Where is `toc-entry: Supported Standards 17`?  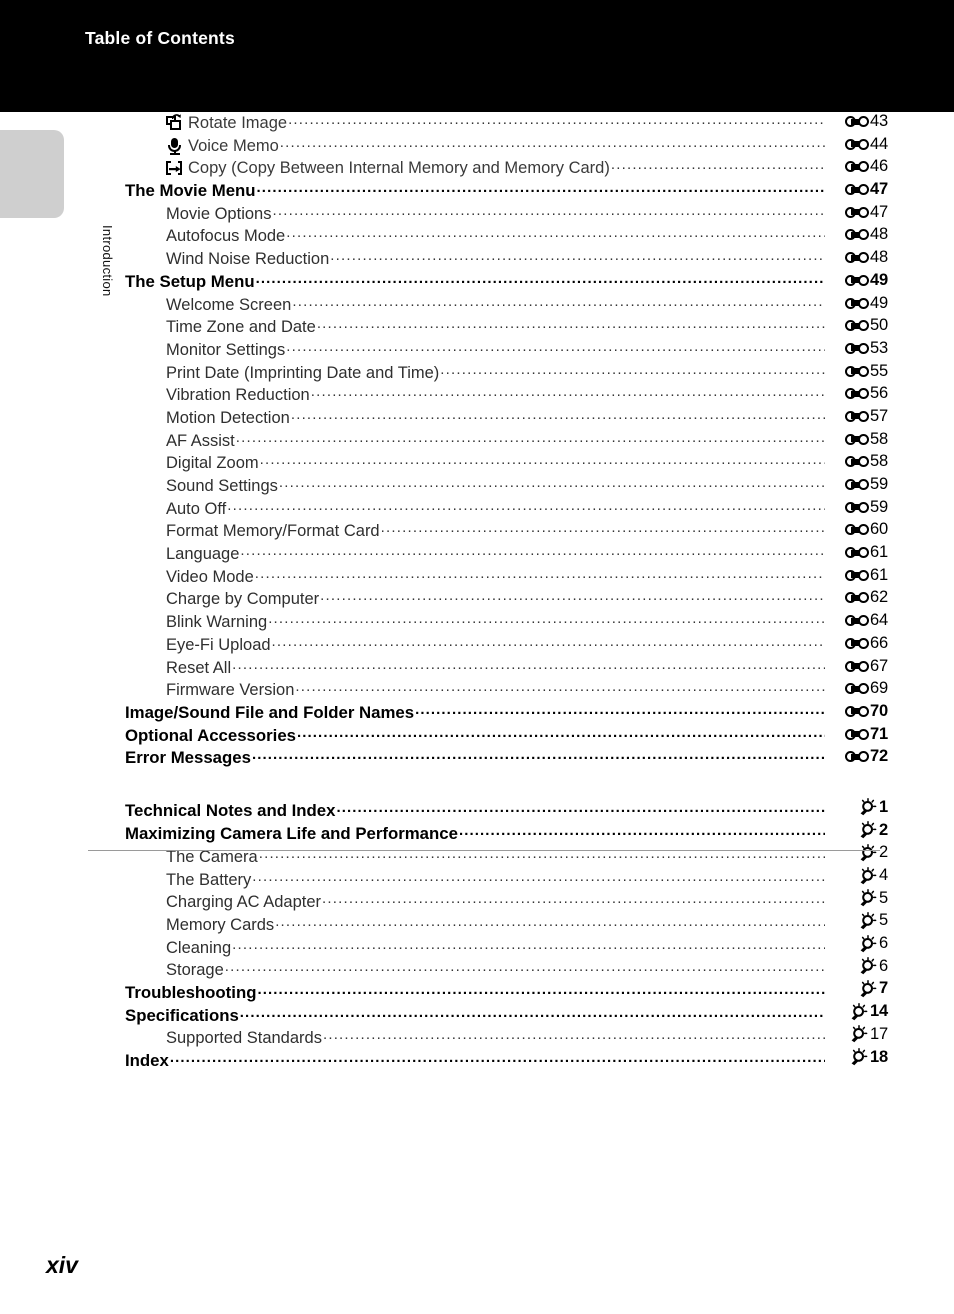 toc-entry: Supported Standards 17 is located at coordinates (477, 1036).